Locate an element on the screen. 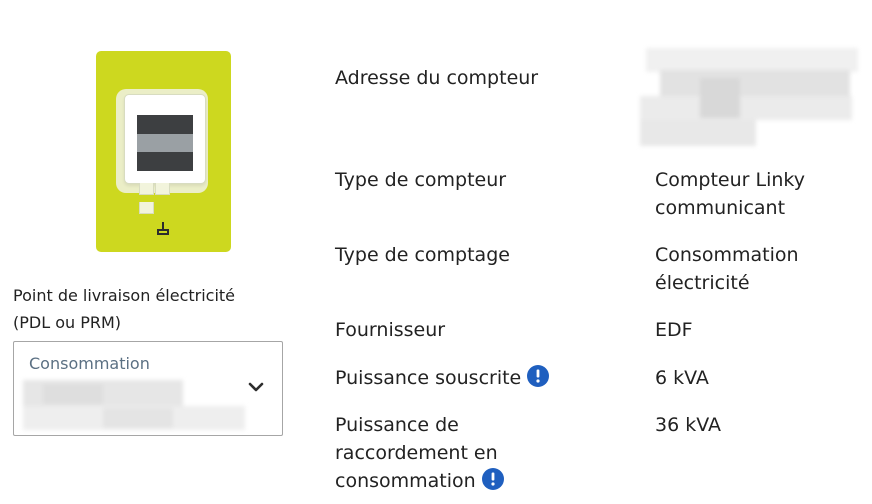 The width and height of the screenshot is (872, 504). subscribed-power-label: Puissance souscrite is located at coordinates (465, 378).